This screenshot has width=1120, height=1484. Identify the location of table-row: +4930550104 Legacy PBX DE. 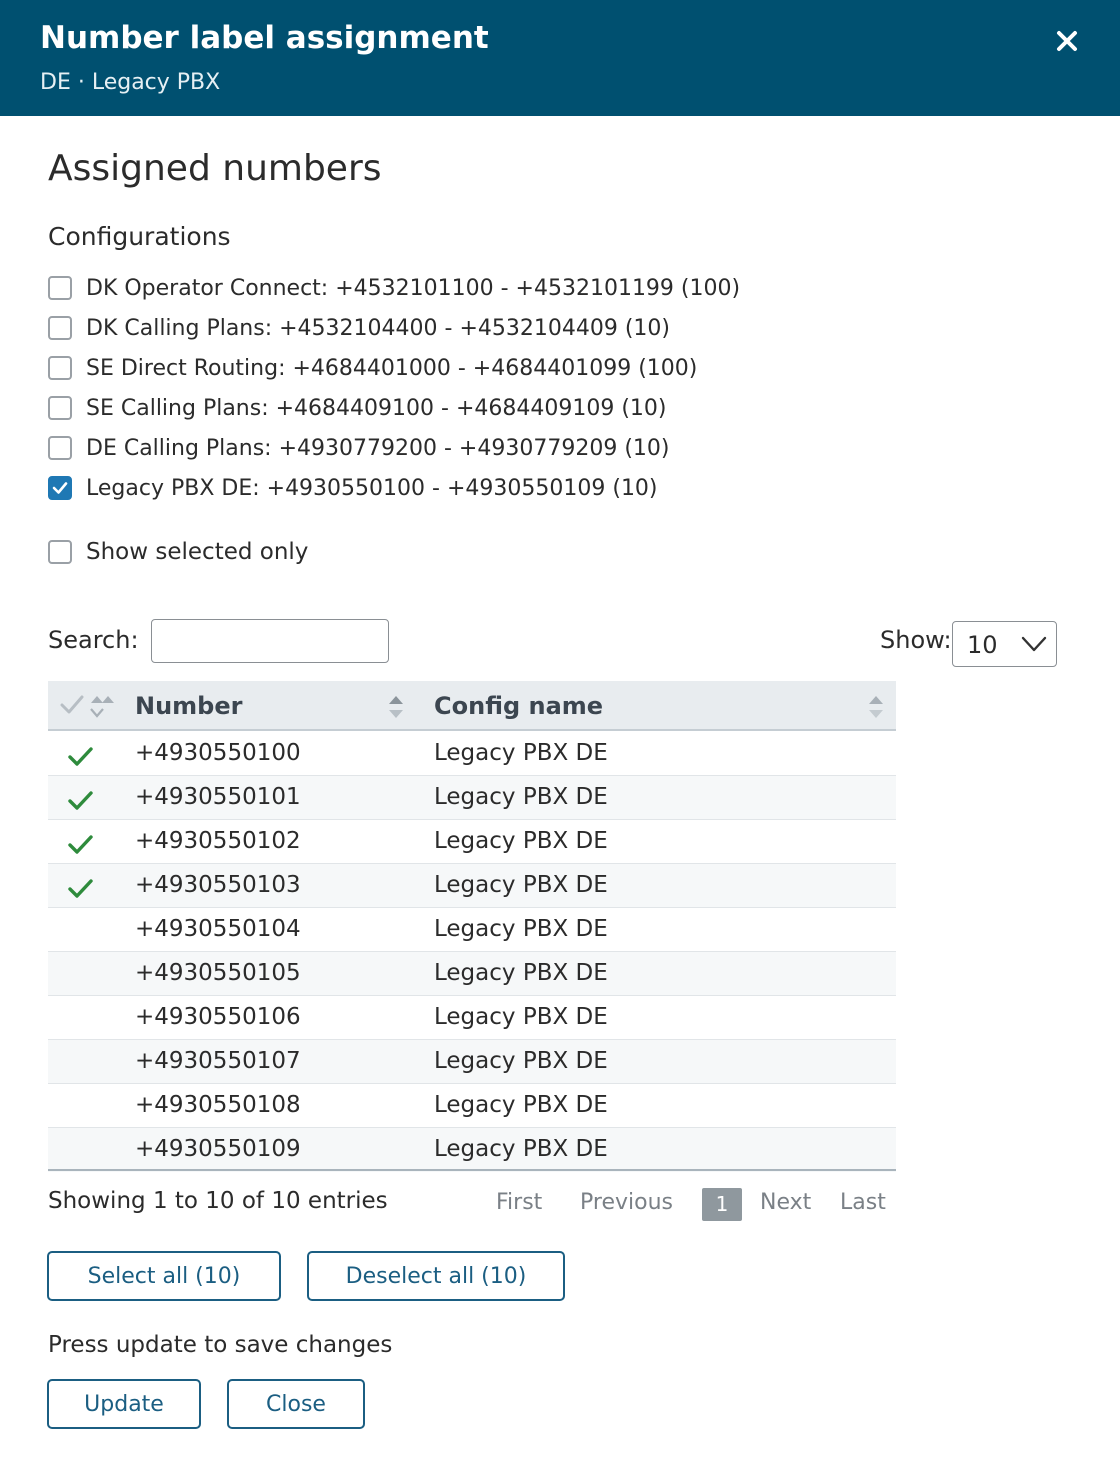
(472, 930).